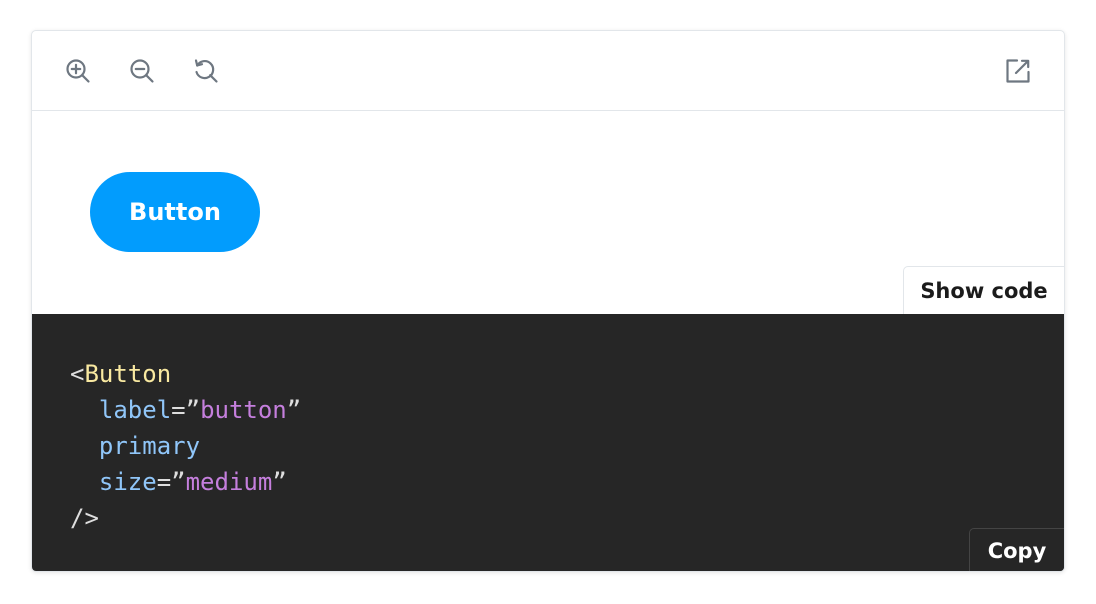  Describe the element at coordinates (149, 446) in the screenshot. I see `code-attr: primary` at that location.